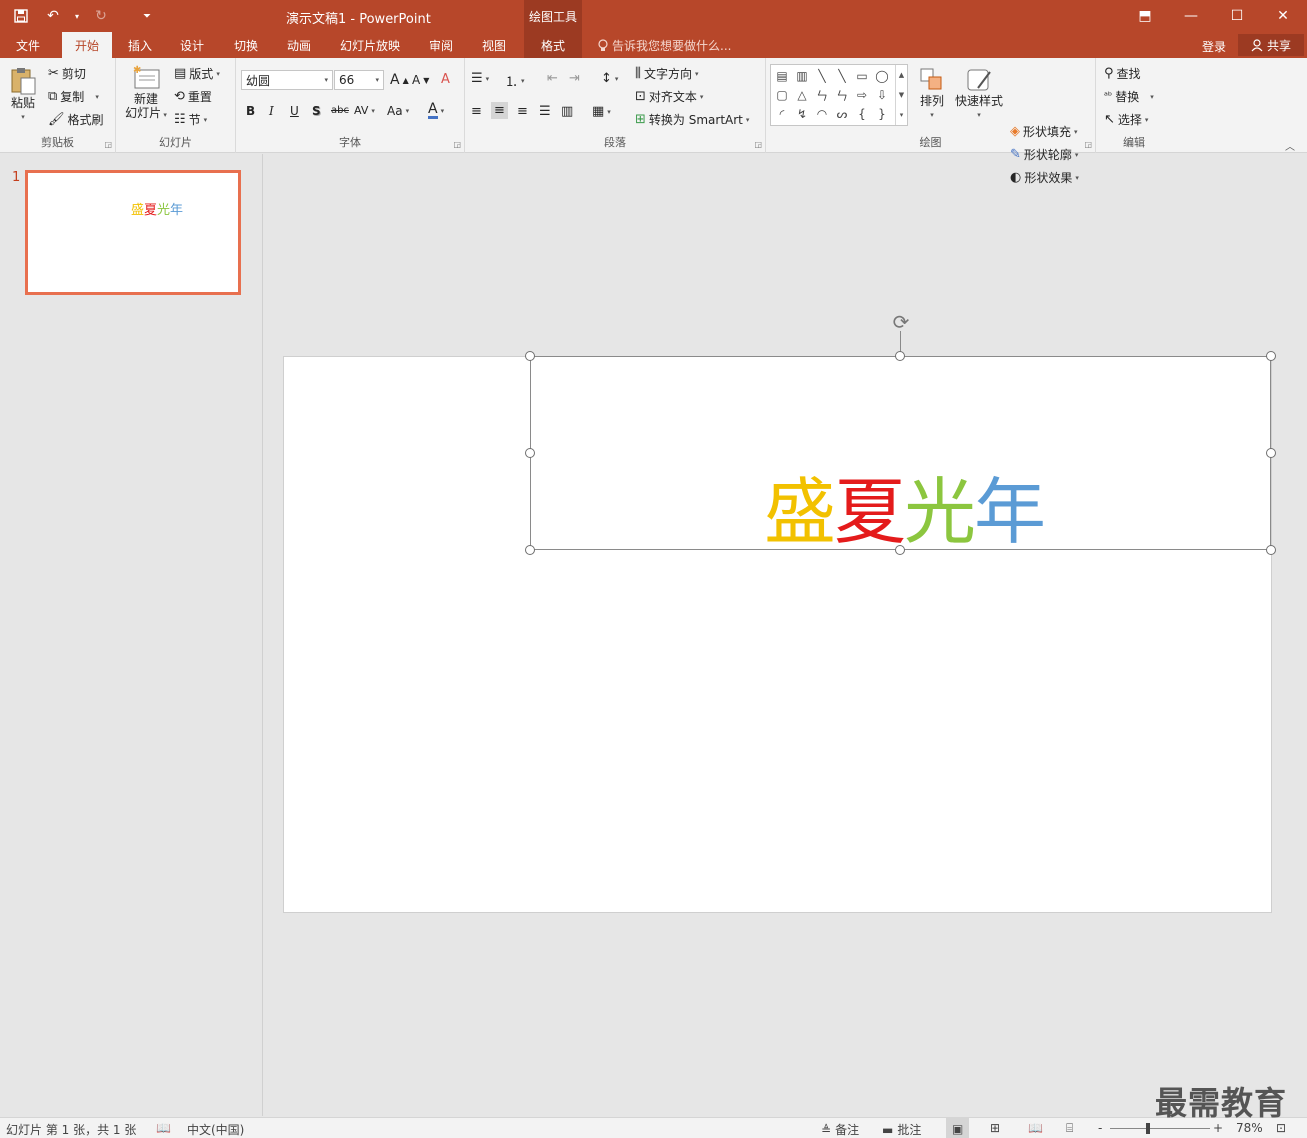 This screenshot has width=1307, height=1138. What do you see at coordinates (287, 80) in the screenshot?
I see `font-name-combo: 幼圆 ▾` at bounding box center [287, 80].